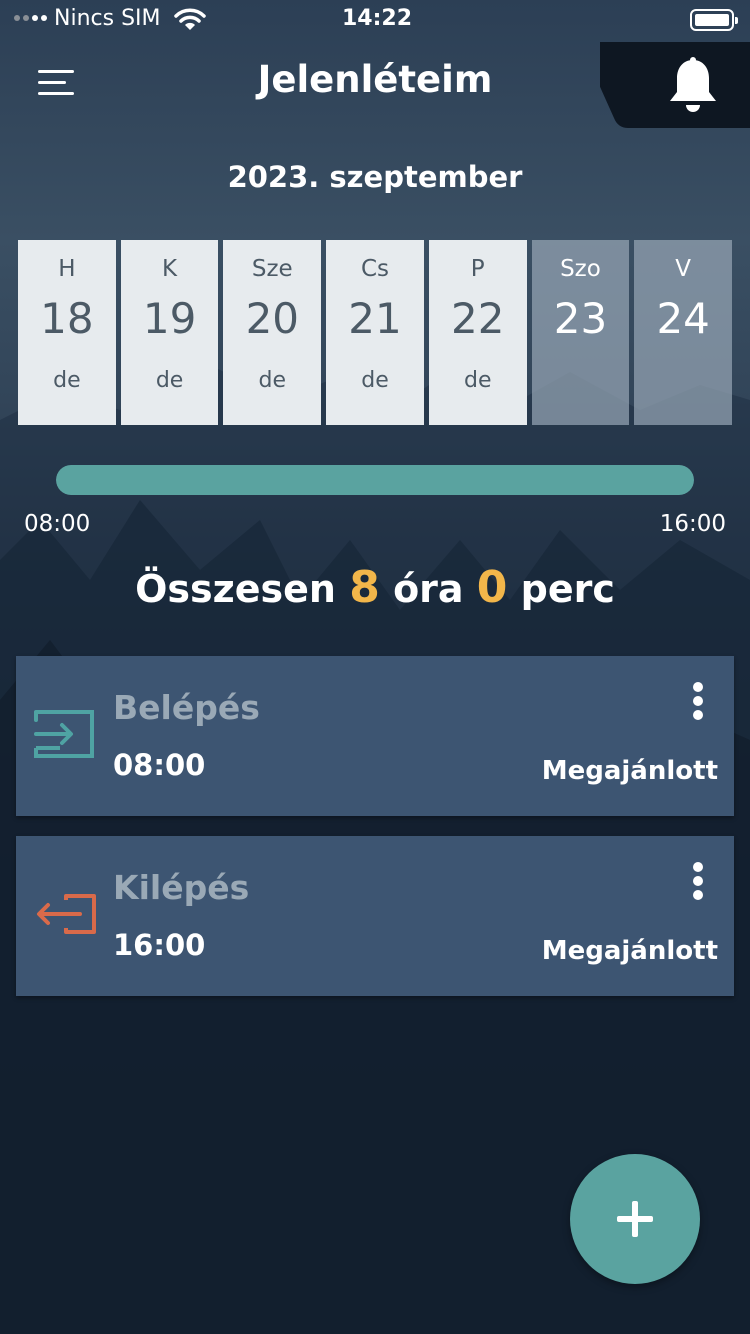  Describe the element at coordinates (375, 916) in the screenshot. I see `entry-card-logout: Kilépés 16:00 Megajánlott` at that location.